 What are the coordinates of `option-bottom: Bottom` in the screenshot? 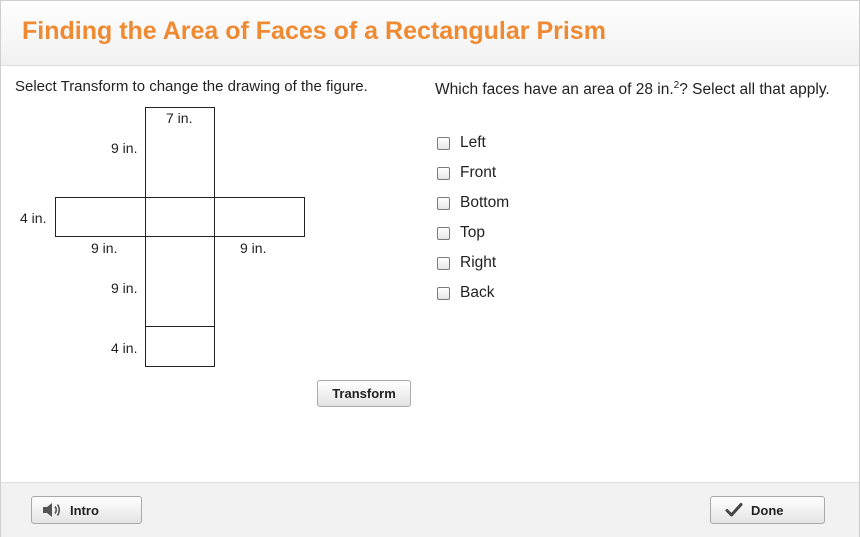 It's located at (473, 203).